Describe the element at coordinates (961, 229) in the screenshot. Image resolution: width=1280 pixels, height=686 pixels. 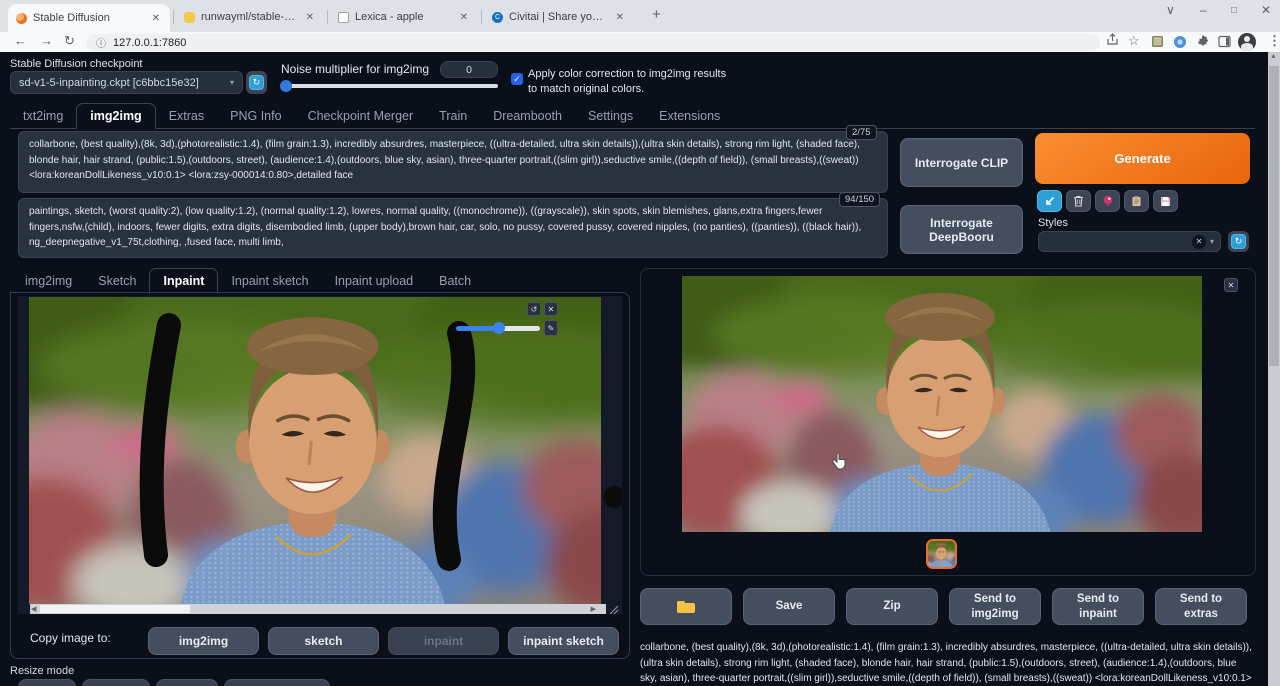
I see `interrogate-deepbooru-button: Interrogate DeepBooru` at that location.